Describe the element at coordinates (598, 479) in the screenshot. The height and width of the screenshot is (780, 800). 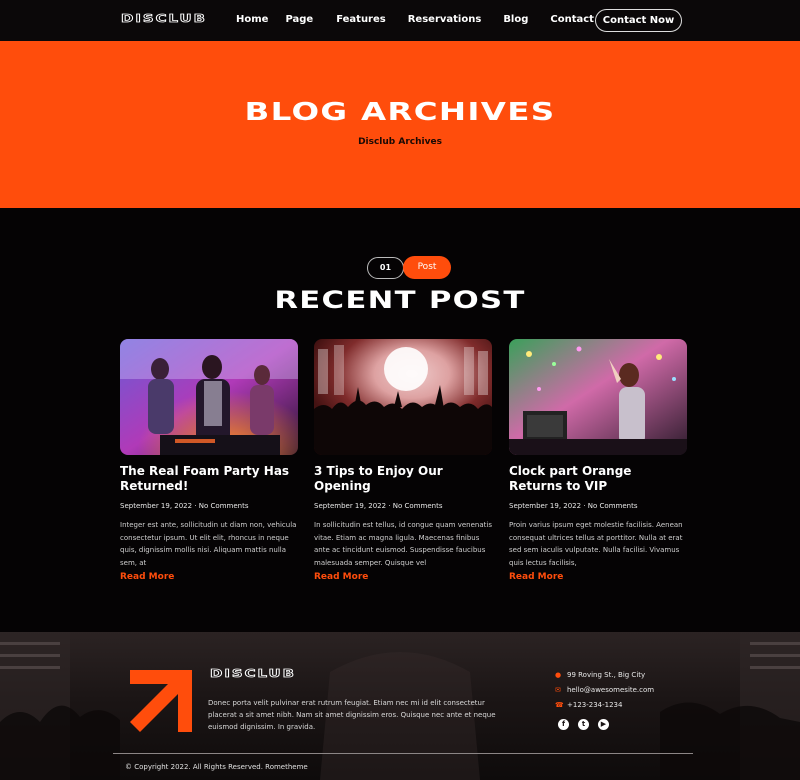
I see `post-title: Clock part Orange Returns to VIP` at that location.